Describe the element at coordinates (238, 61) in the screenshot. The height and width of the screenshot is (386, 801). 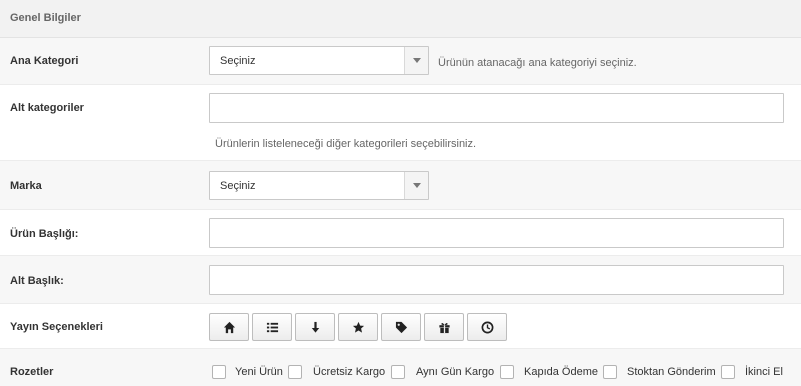
I see `ana-kategori-selected: Seçiniz` at that location.